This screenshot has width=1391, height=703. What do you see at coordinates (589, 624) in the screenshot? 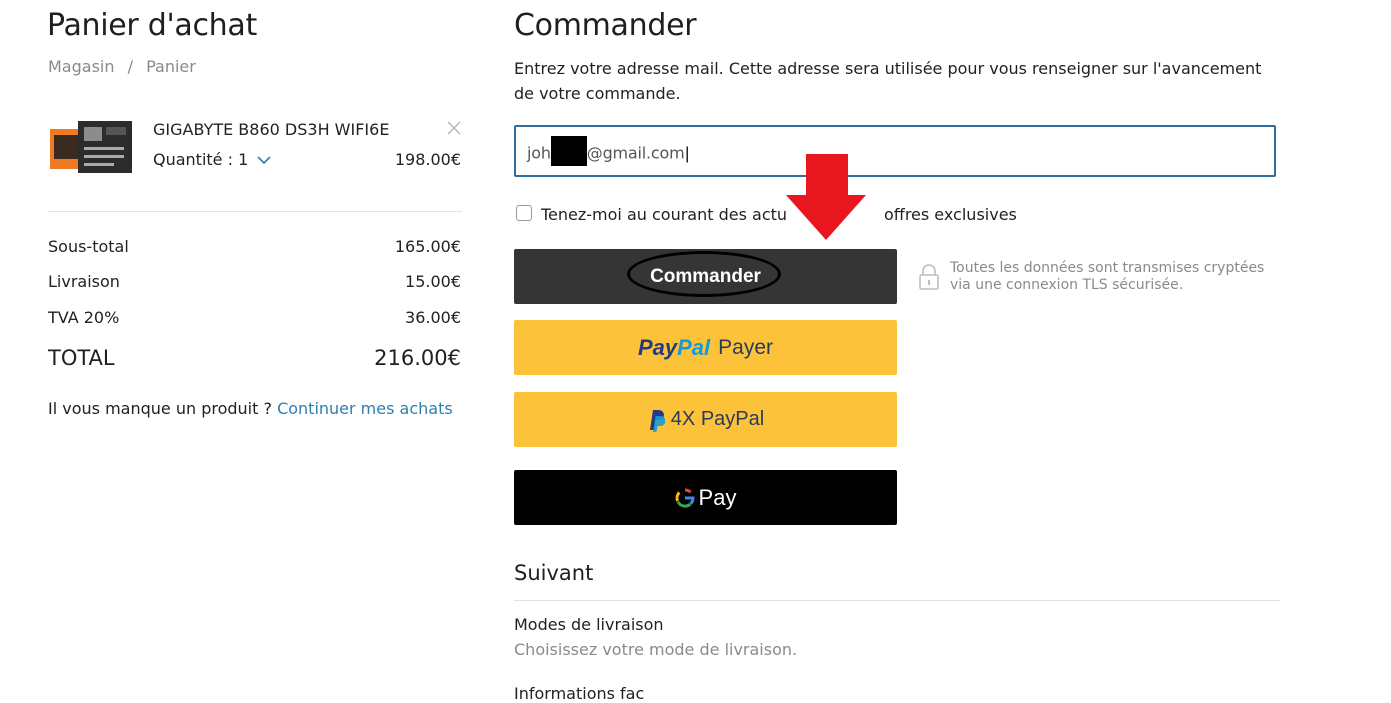
I see `delivery-modes-title: Modes de livraison` at bounding box center [589, 624].